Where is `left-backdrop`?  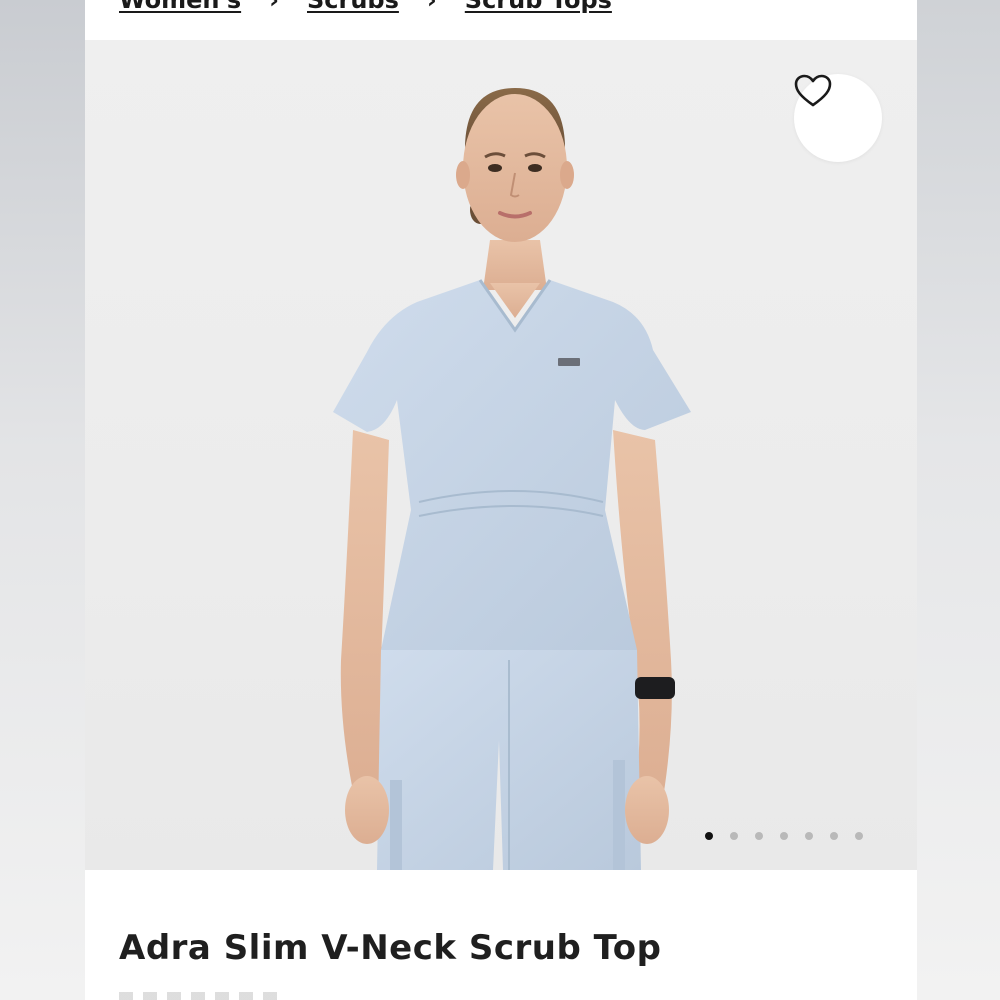 left-backdrop is located at coordinates (42, 500).